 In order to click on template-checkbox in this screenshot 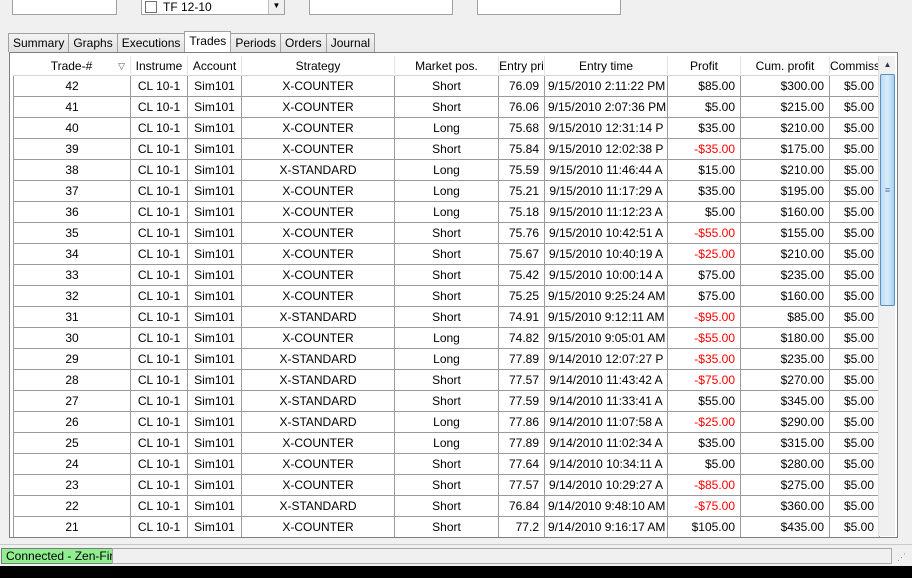, I will do `click(151, 7)`.